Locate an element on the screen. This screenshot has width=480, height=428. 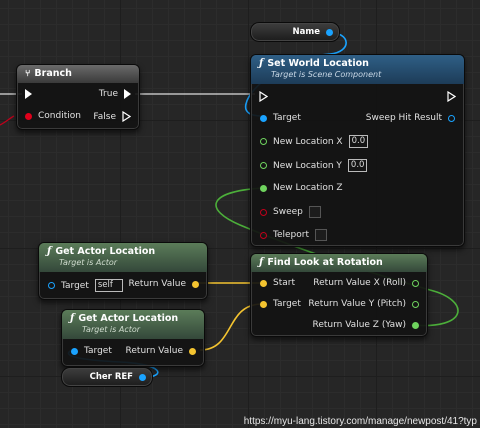
gal2-return-pin is located at coordinates (192, 351).